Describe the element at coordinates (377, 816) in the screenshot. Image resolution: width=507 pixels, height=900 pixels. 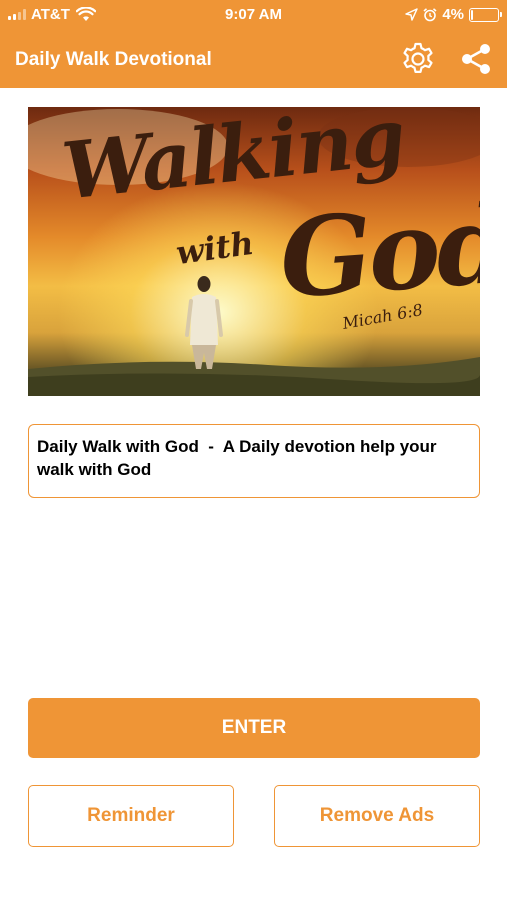
I see `remove-ads-button: Remove Ads` at that location.